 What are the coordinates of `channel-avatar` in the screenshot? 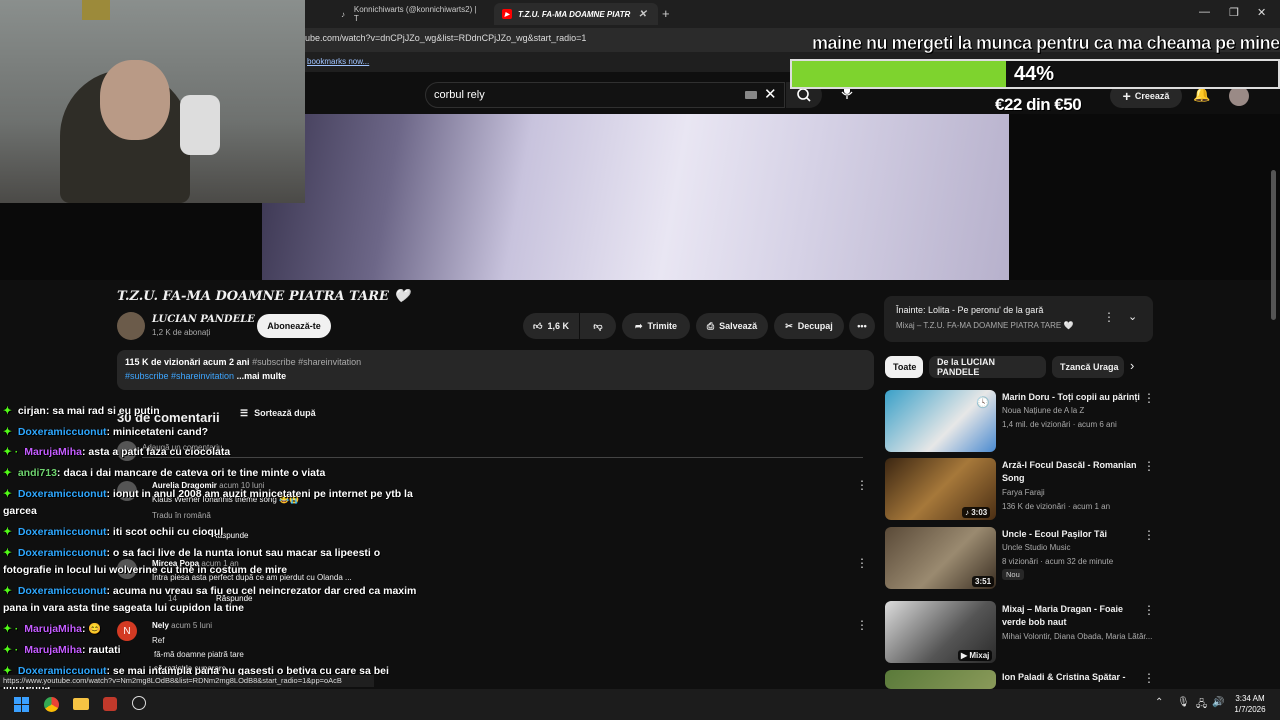 It's located at (131, 326).